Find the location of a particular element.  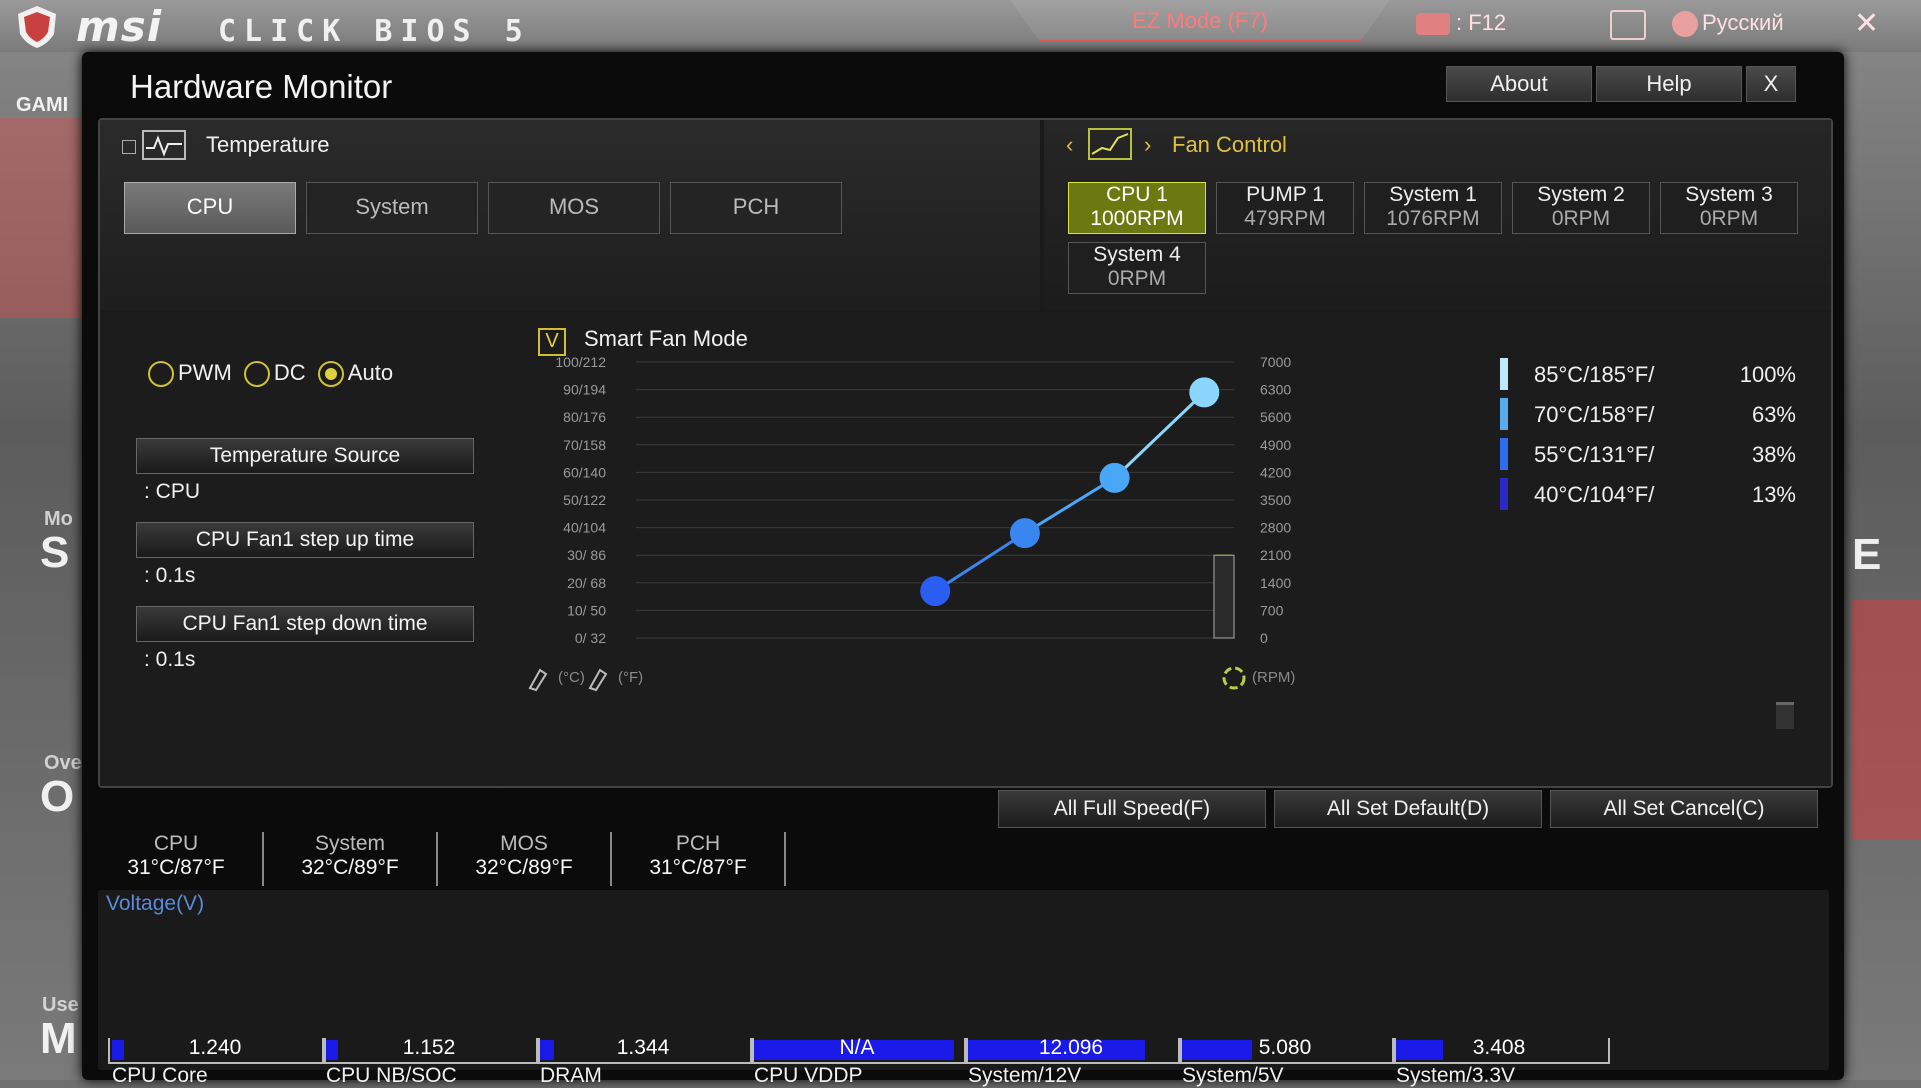

thermometer-celsius-icon is located at coordinates (538, 680).